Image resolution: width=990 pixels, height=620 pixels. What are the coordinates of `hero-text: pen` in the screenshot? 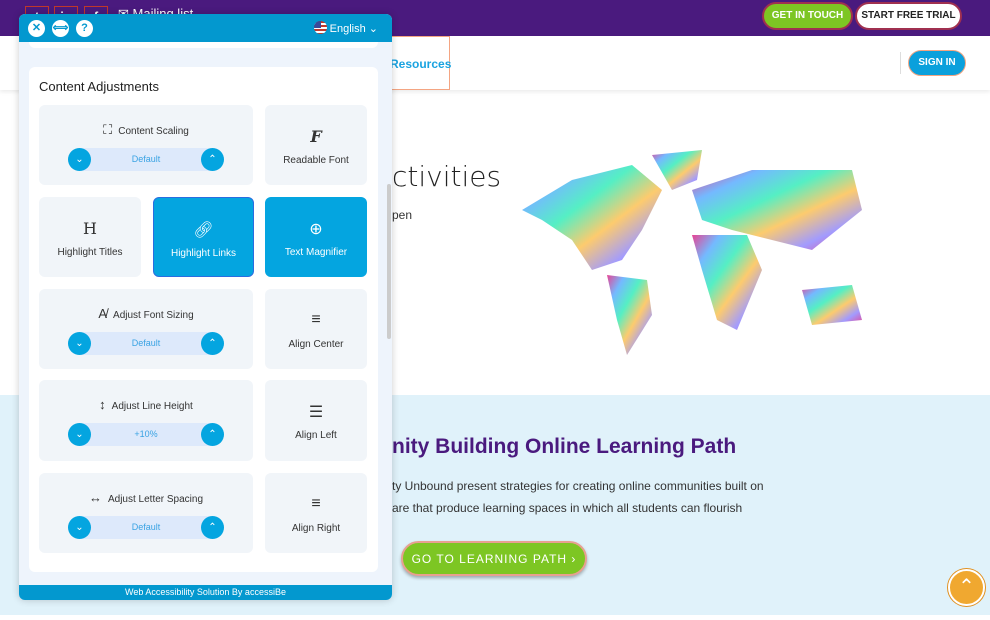 It's located at (402, 215).